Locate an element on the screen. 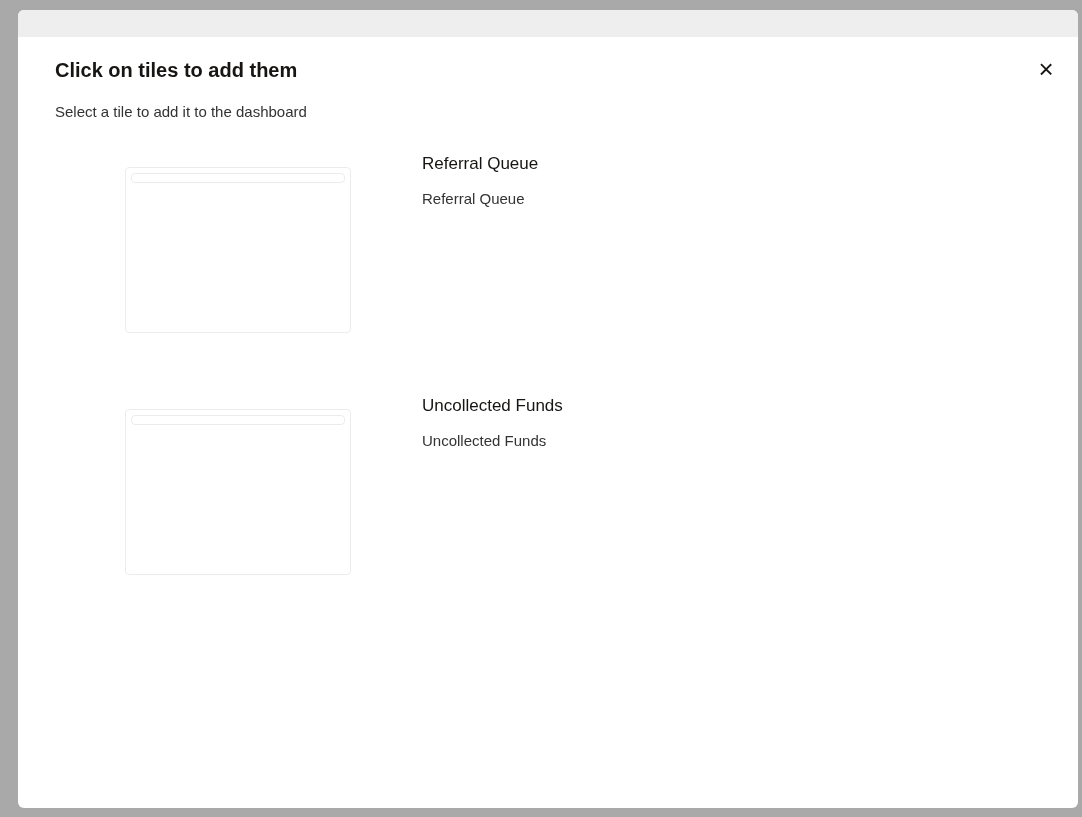 The height and width of the screenshot is (817, 1082). tile-description: Uncollected Funds is located at coordinates (485, 441).